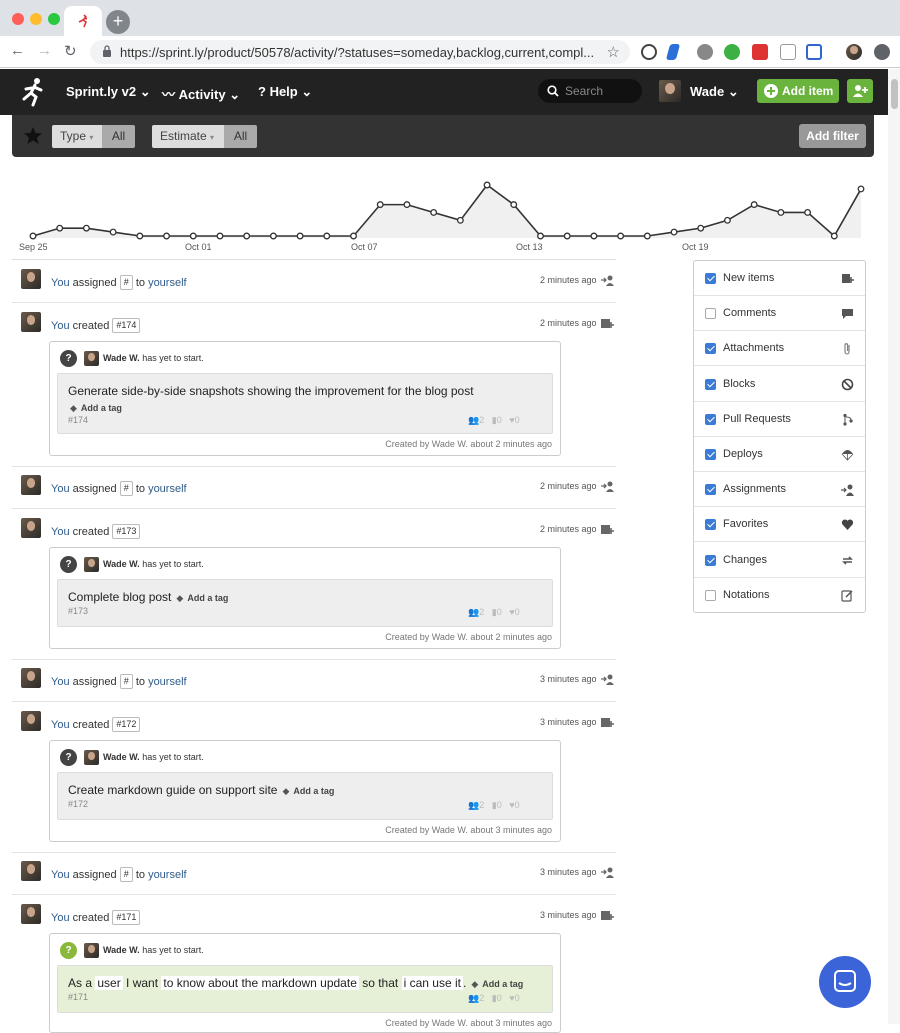 The height and width of the screenshot is (1033, 900). Describe the element at coordinates (760, 52) in the screenshot. I see `extension-red-icon` at that location.